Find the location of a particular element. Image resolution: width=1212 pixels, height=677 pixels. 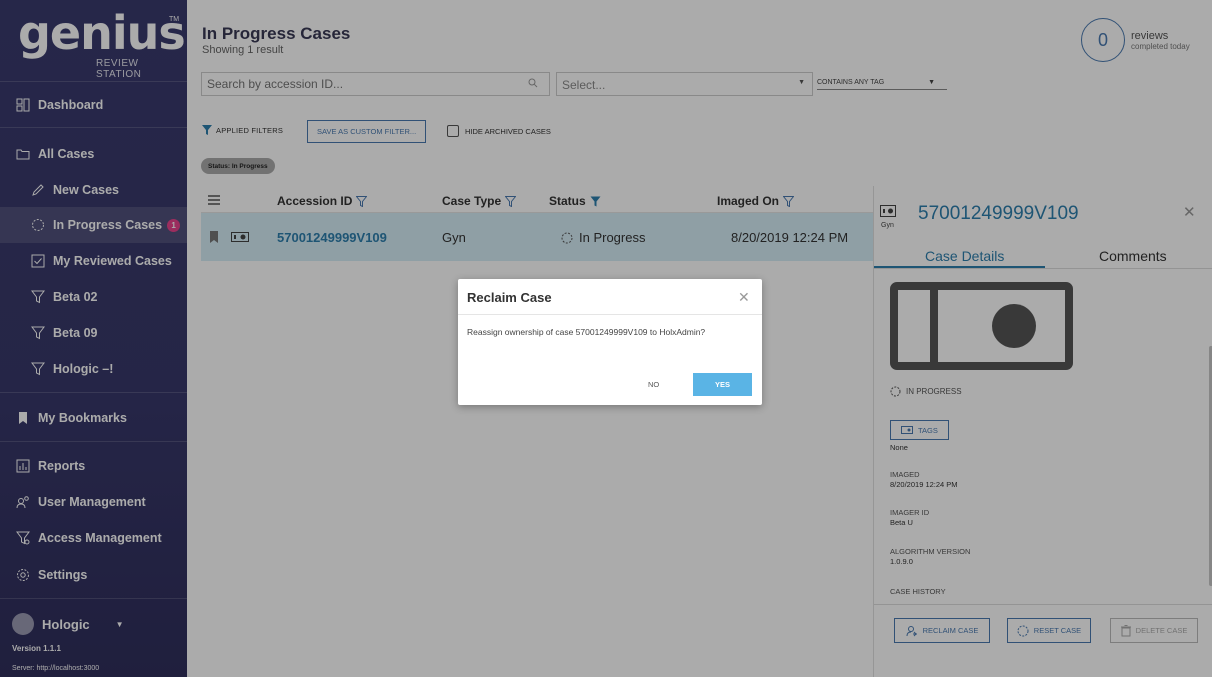

no-button: NO is located at coordinates (653, 384).